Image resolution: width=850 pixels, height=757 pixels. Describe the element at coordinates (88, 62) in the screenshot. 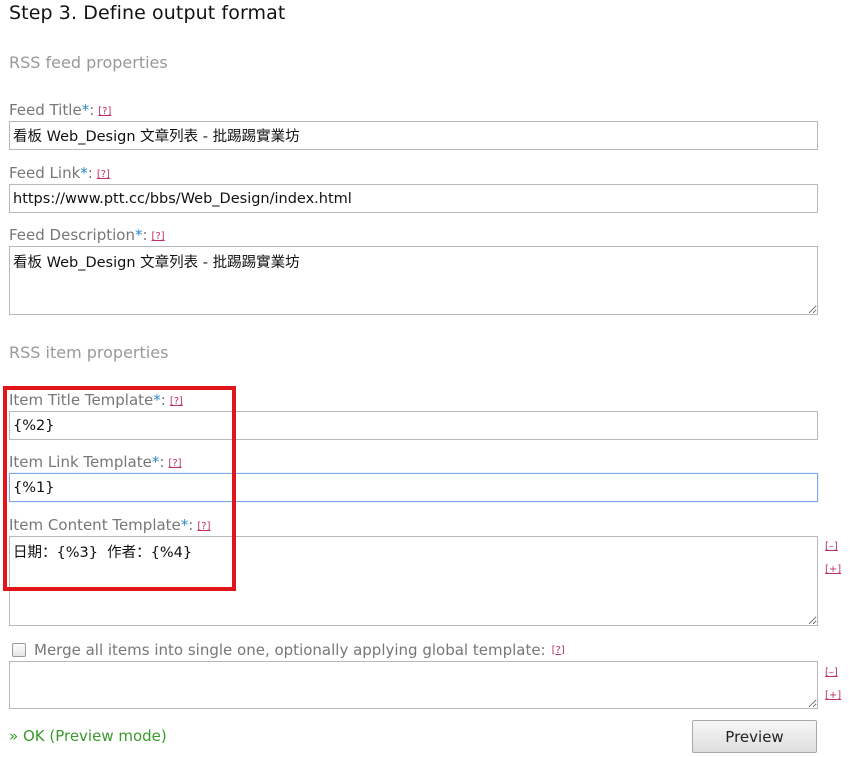

I see `feed-section-title: RSS feed properties` at that location.